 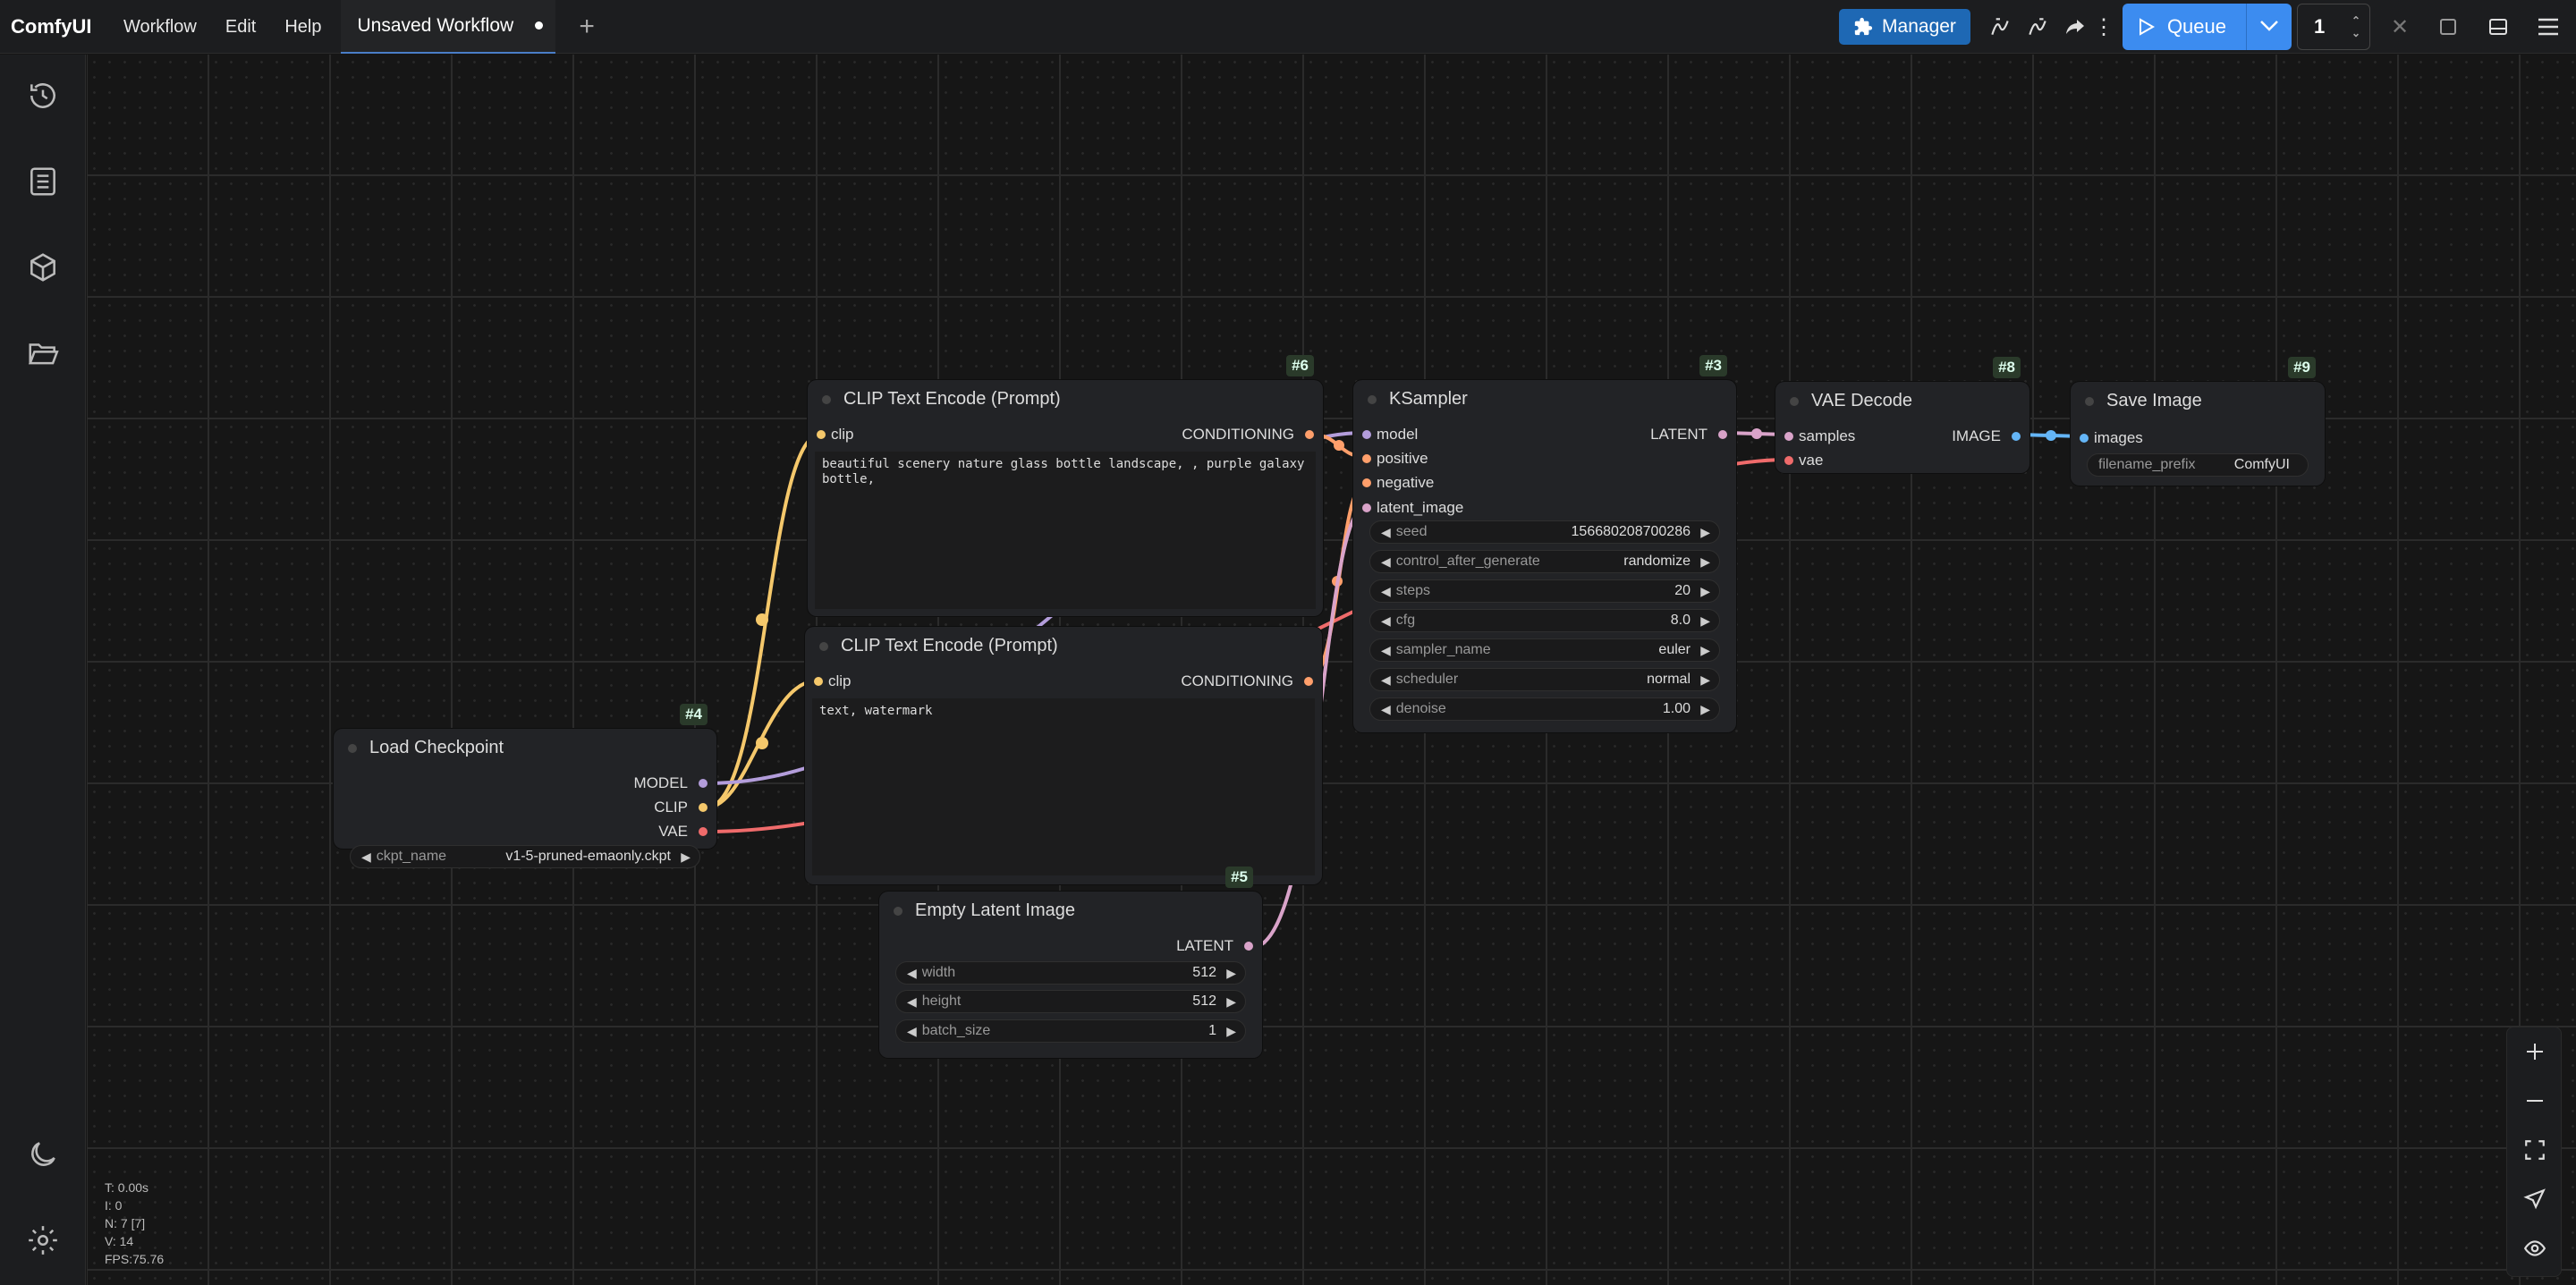 I want to click on add-tab-icon: +, so click(x=586, y=27).